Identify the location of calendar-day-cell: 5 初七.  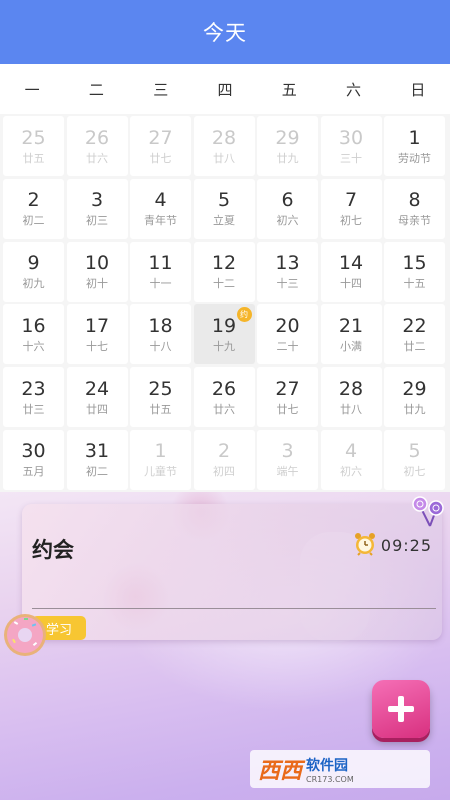
(414, 459).